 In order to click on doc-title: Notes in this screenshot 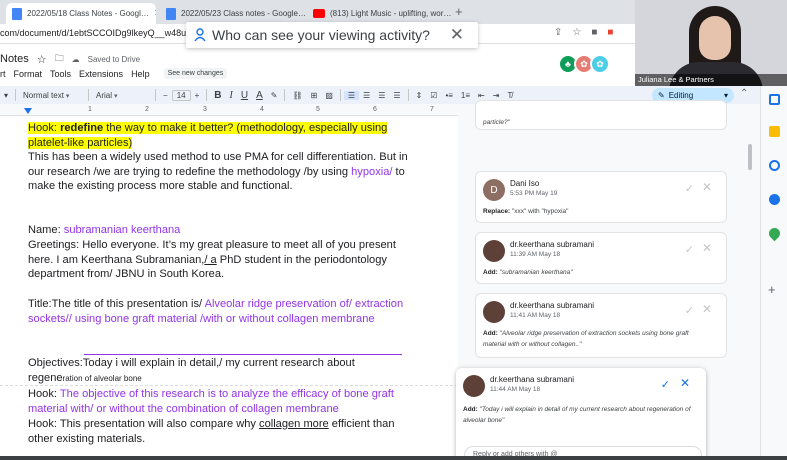, I will do `click(14, 59)`.